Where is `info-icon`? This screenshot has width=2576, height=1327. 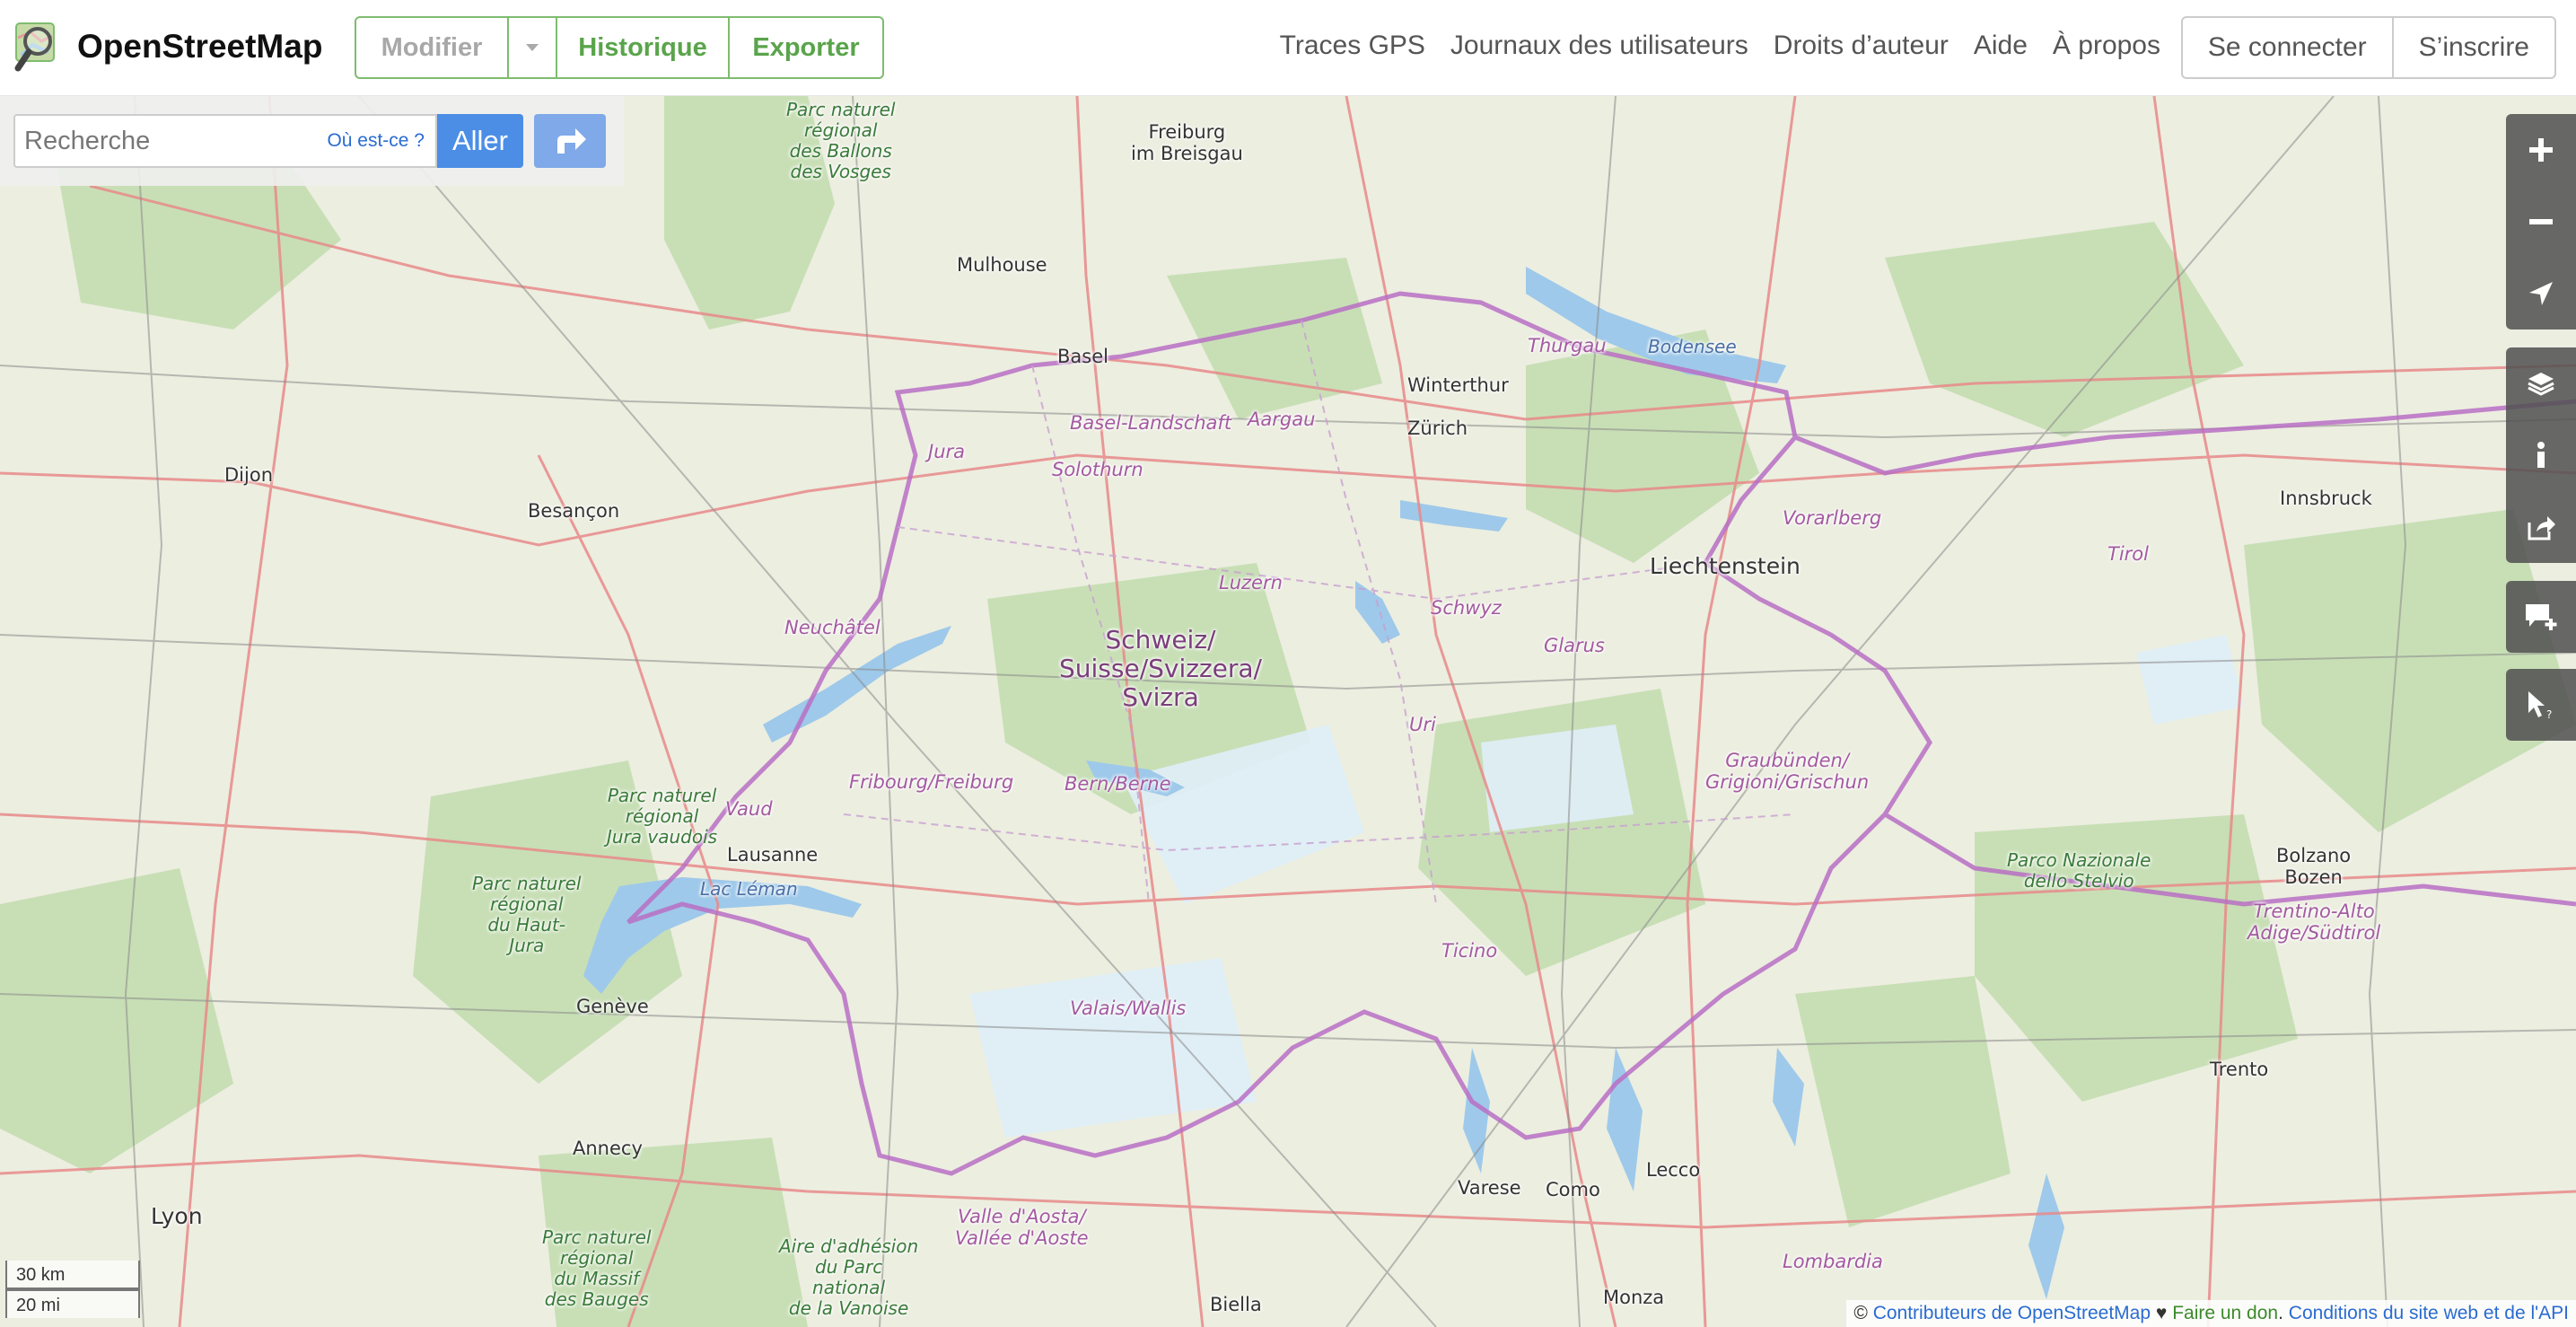 info-icon is located at coordinates (2541, 455).